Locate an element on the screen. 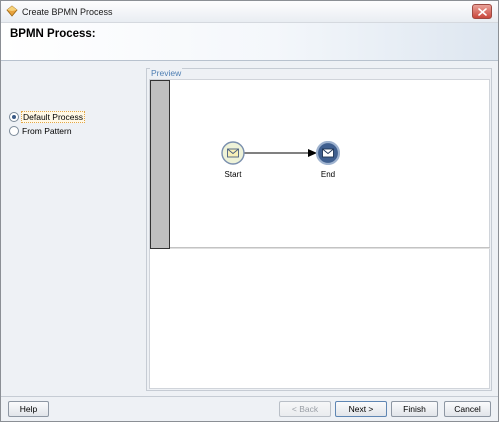 This screenshot has width=501, height=424. radio-button is located at coordinates (14, 131).